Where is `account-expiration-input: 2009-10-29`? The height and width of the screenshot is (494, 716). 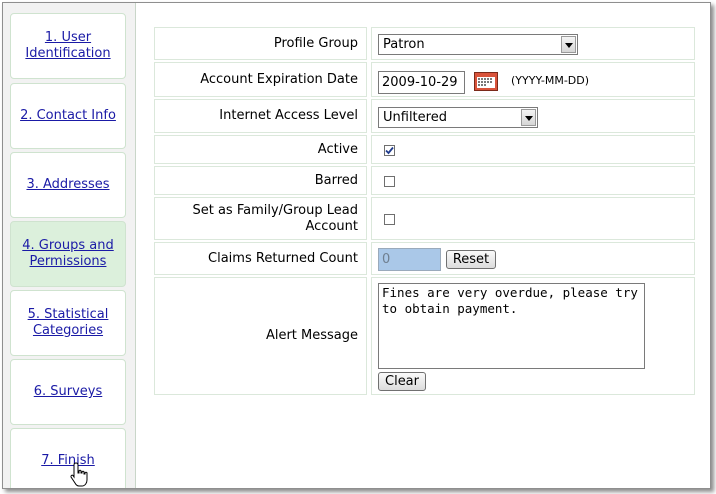 account-expiration-input: 2009-10-29 is located at coordinates (421, 82).